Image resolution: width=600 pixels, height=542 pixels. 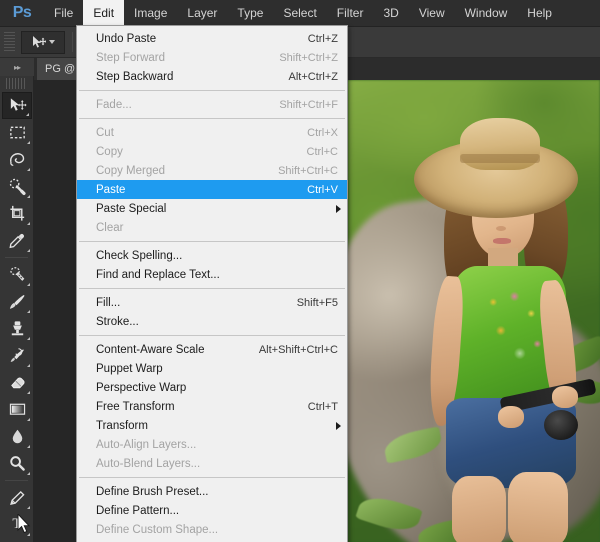 I want to click on crop-tool, so click(x=17, y=213).